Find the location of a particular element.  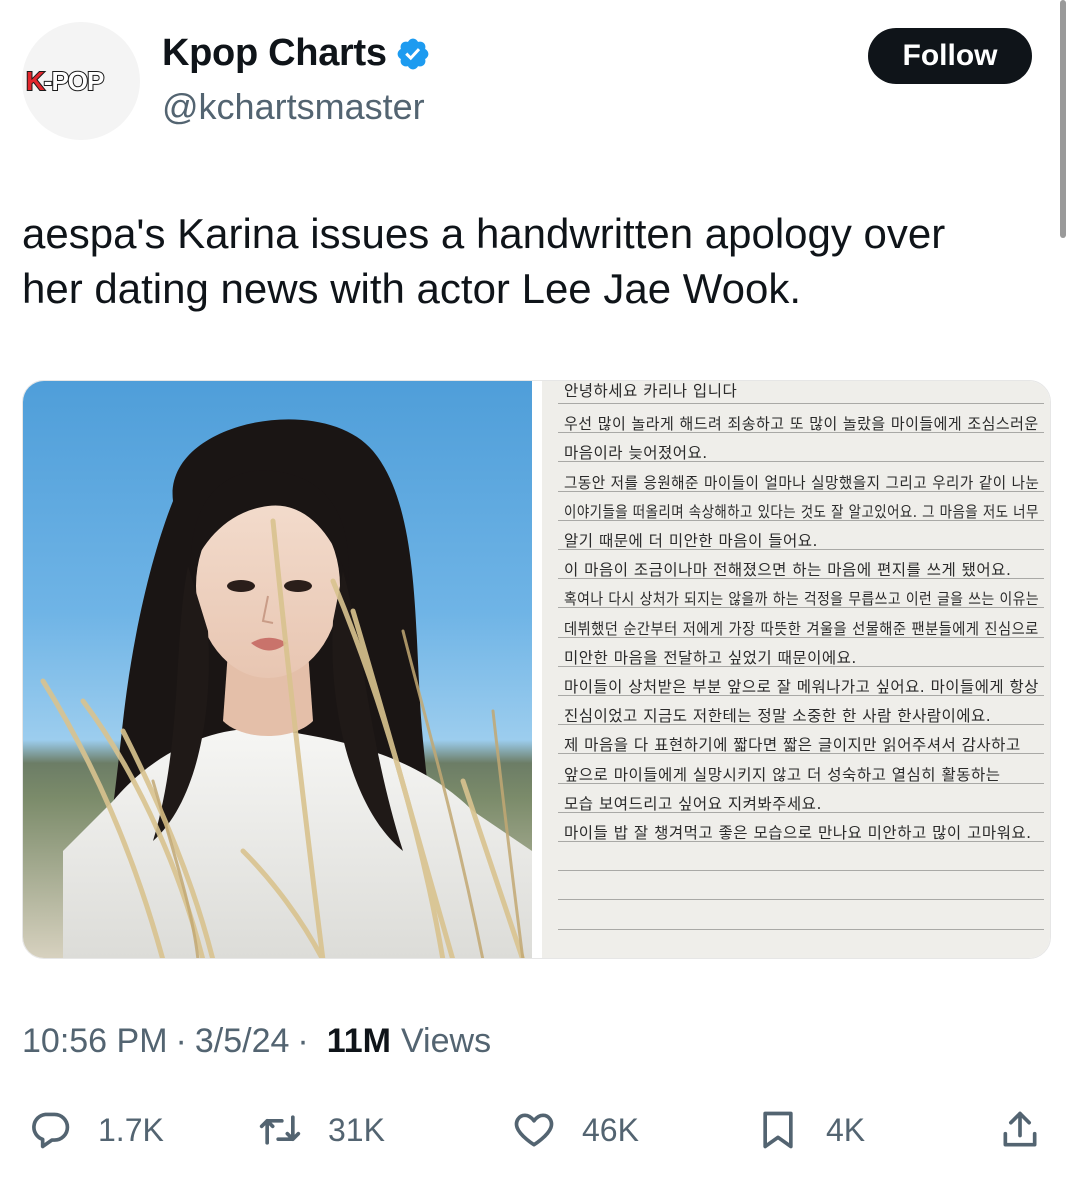

tweet-date: 3/5/24 is located at coordinates (242, 1041).